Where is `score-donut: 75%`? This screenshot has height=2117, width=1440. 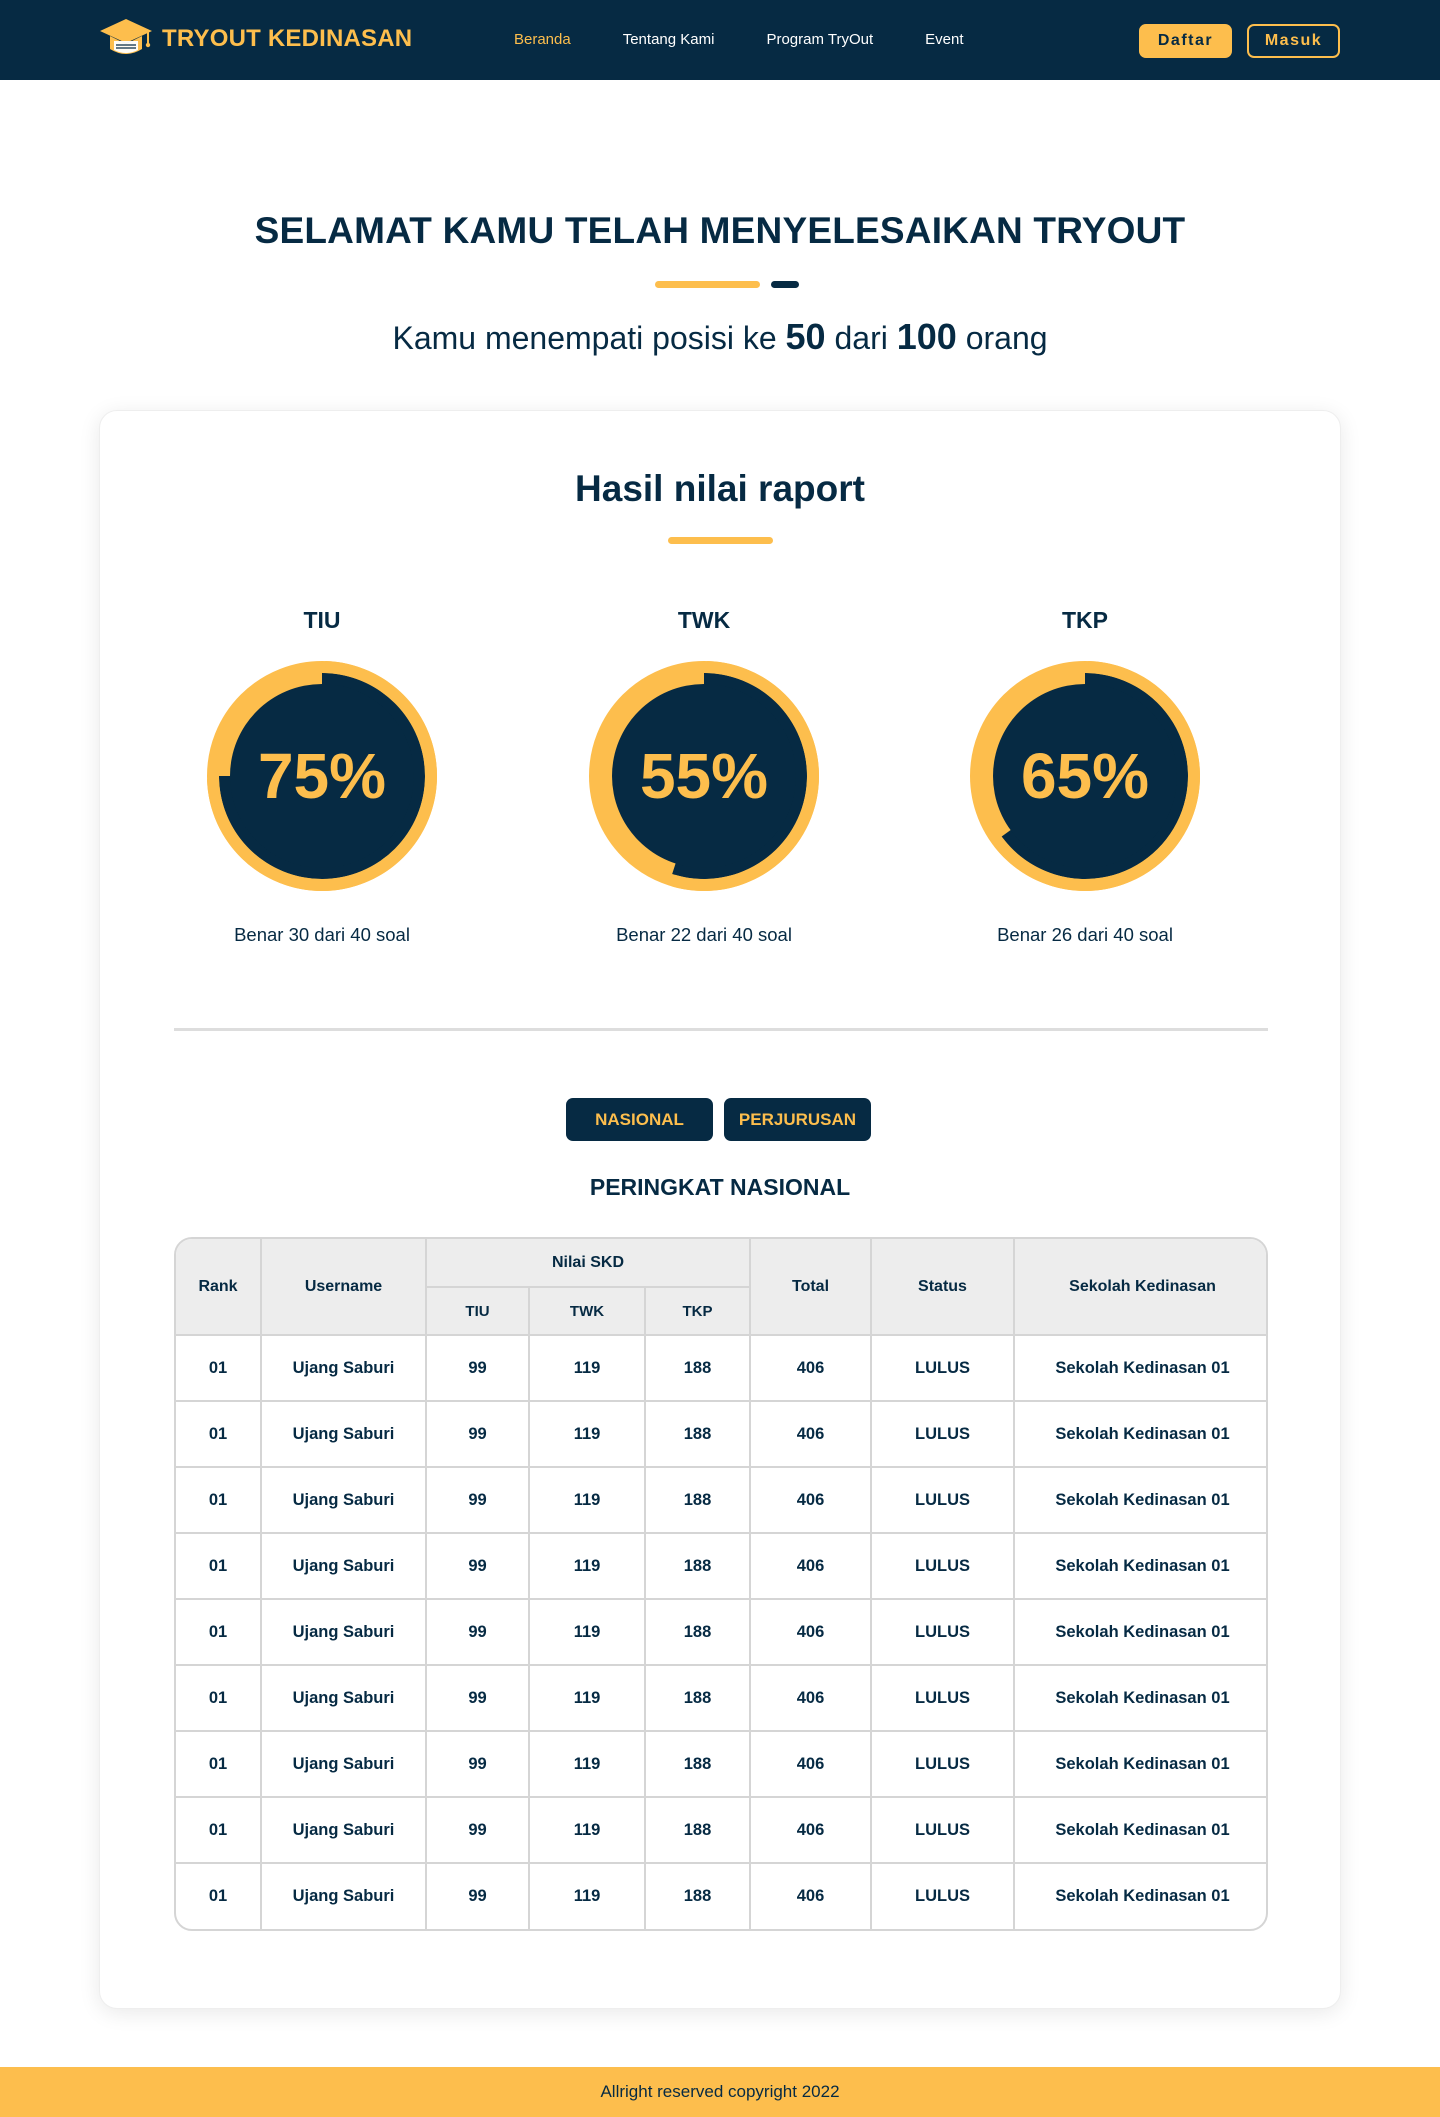
score-donut: 75% is located at coordinates (322, 776).